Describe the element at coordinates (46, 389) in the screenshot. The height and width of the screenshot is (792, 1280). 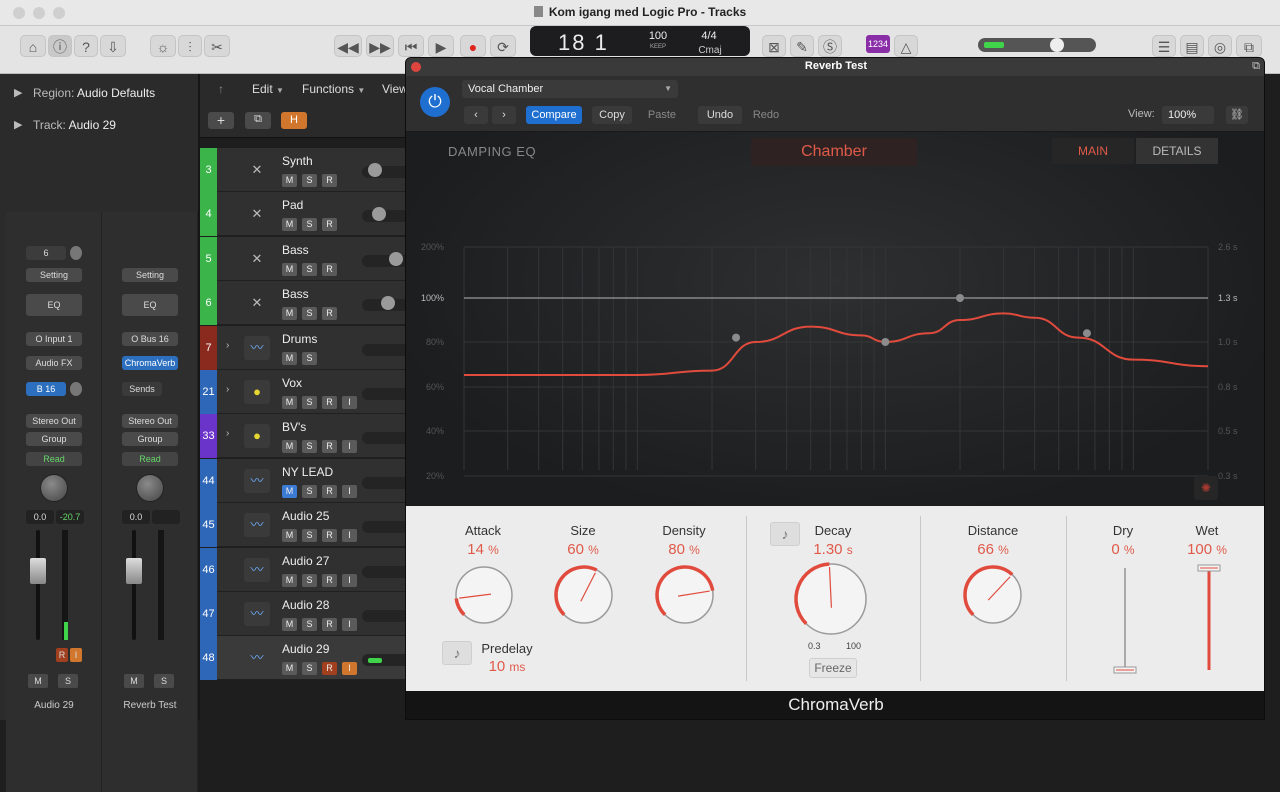
I see `send-slot: B 16` at that location.